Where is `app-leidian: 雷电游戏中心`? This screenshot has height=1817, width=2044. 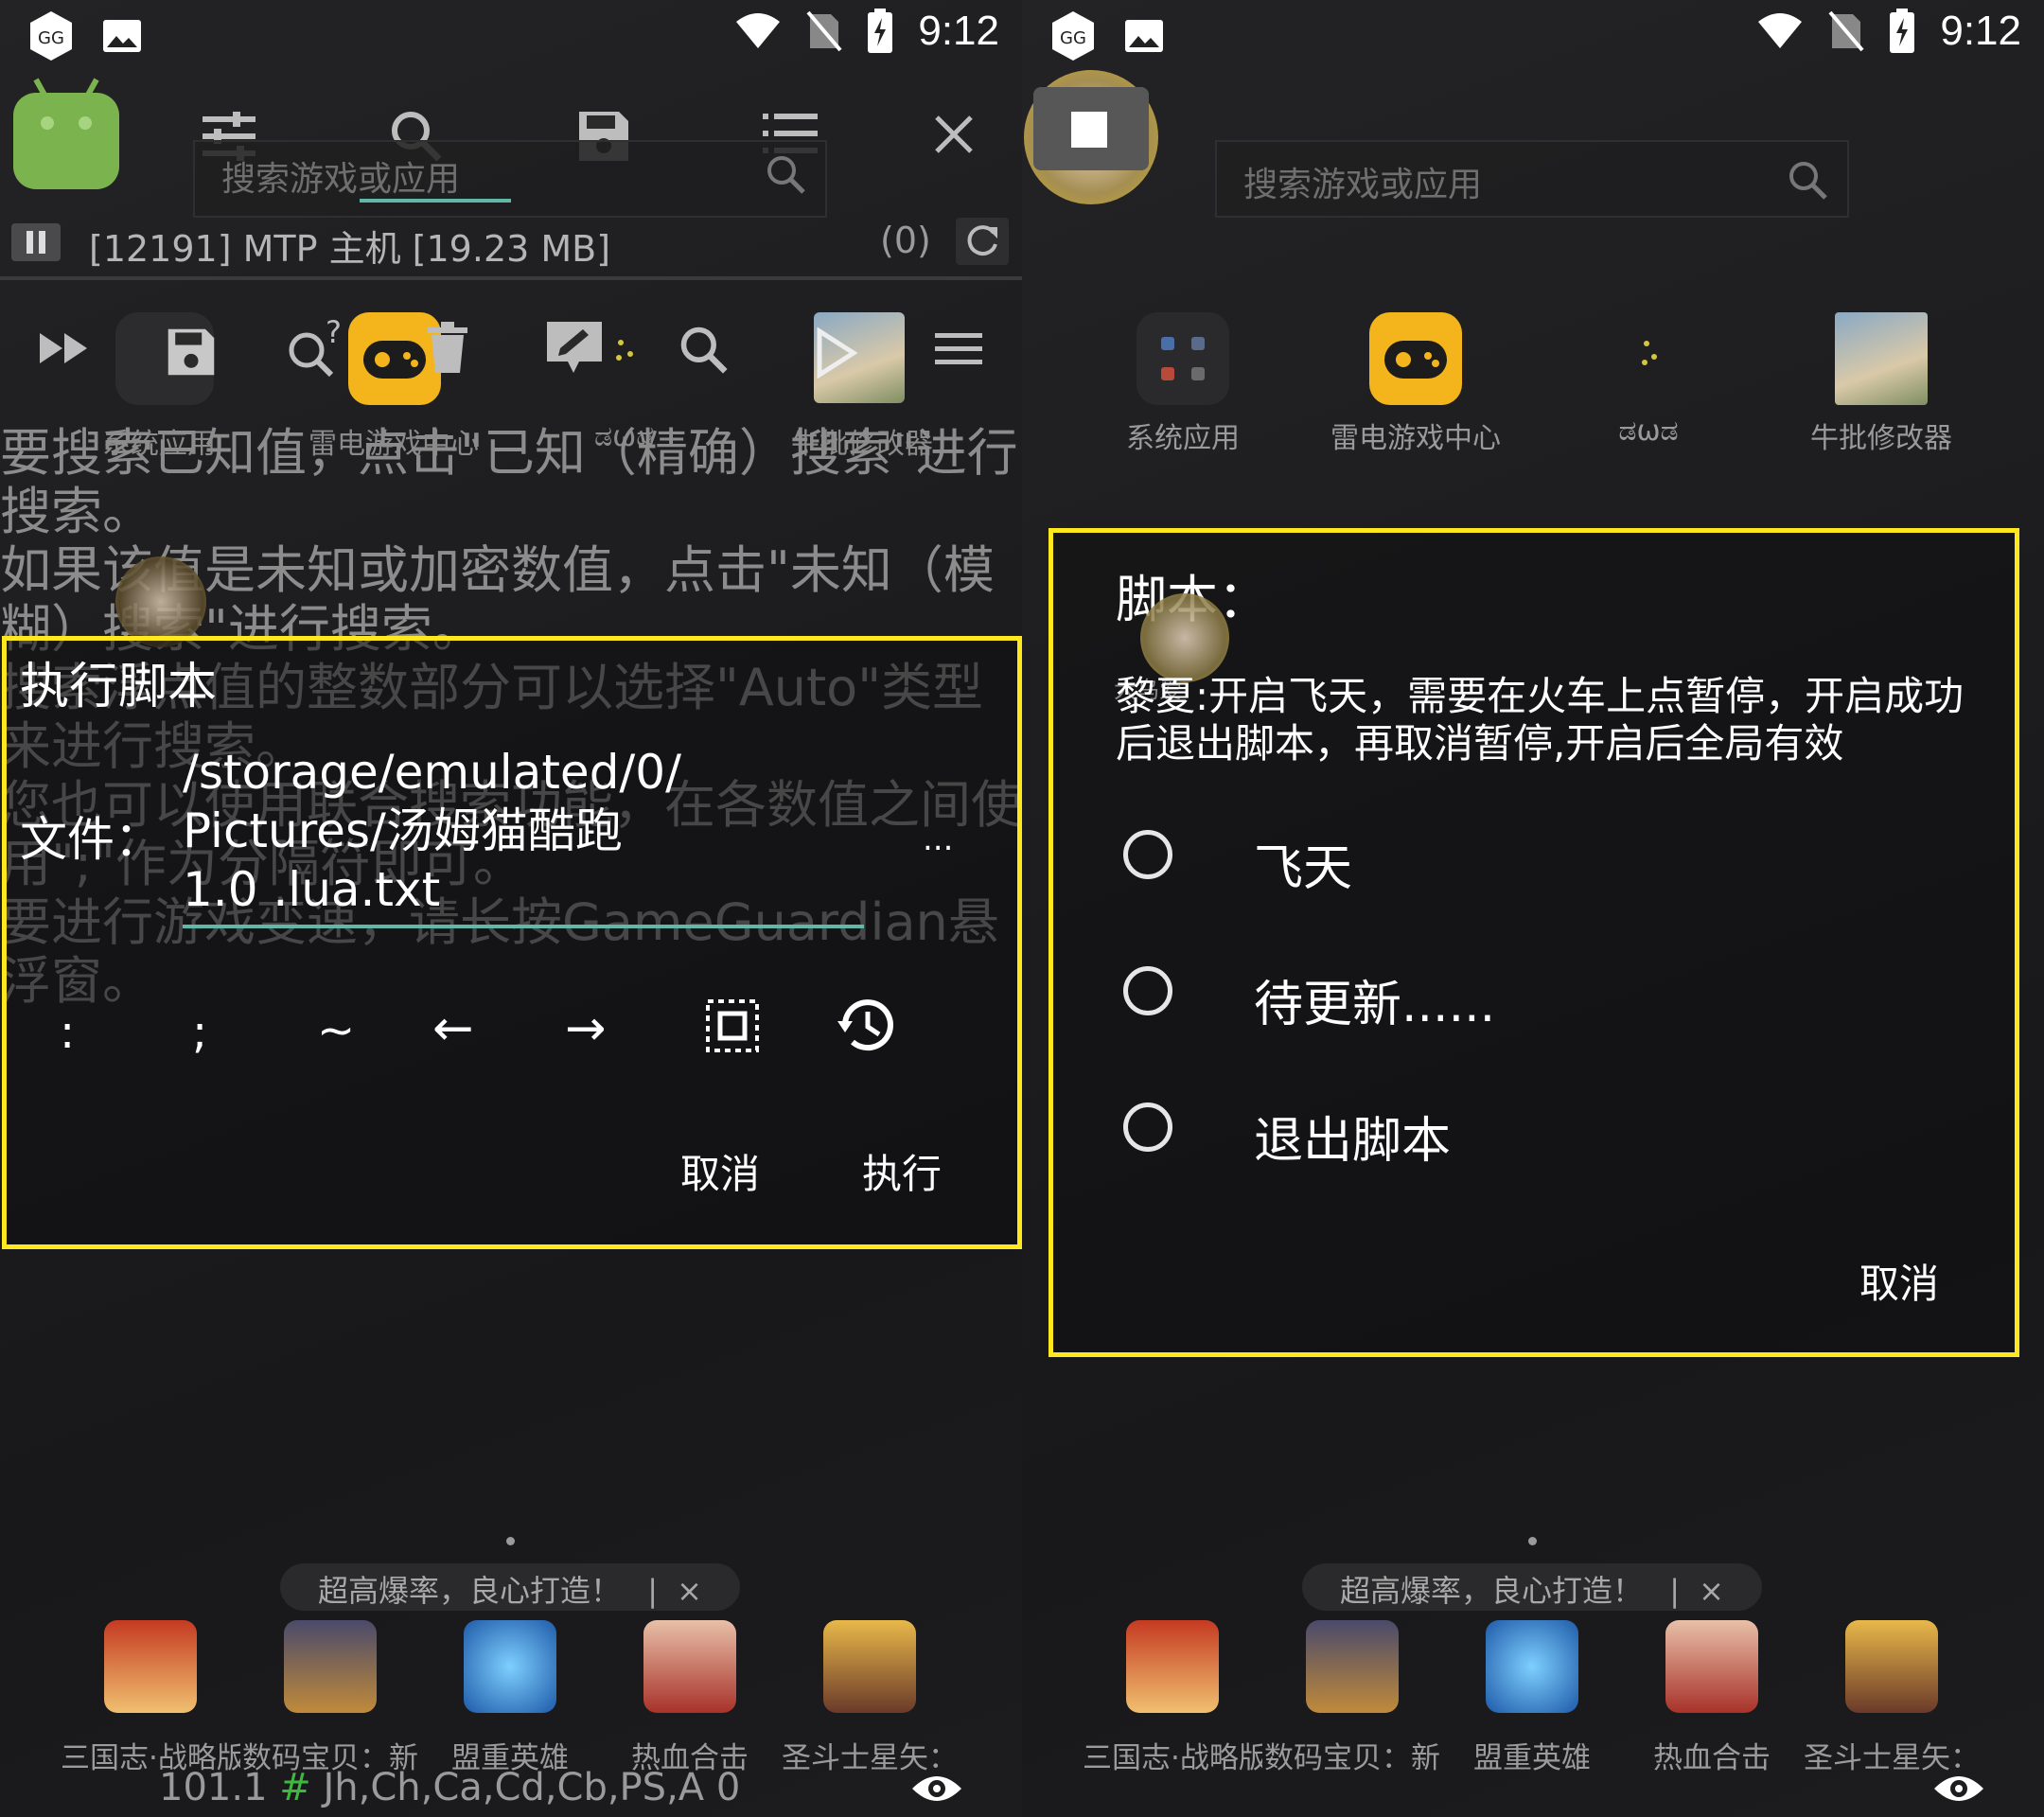
app-leidian: 雷电游戏中心 is located at coordinates (1415, 384).